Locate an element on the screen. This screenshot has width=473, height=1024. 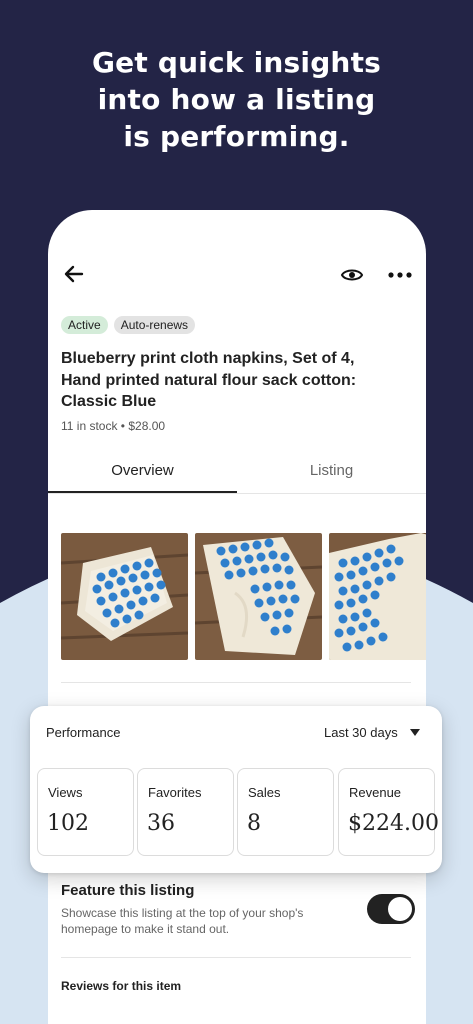
photo-strip is located at coordinates (243, 596).